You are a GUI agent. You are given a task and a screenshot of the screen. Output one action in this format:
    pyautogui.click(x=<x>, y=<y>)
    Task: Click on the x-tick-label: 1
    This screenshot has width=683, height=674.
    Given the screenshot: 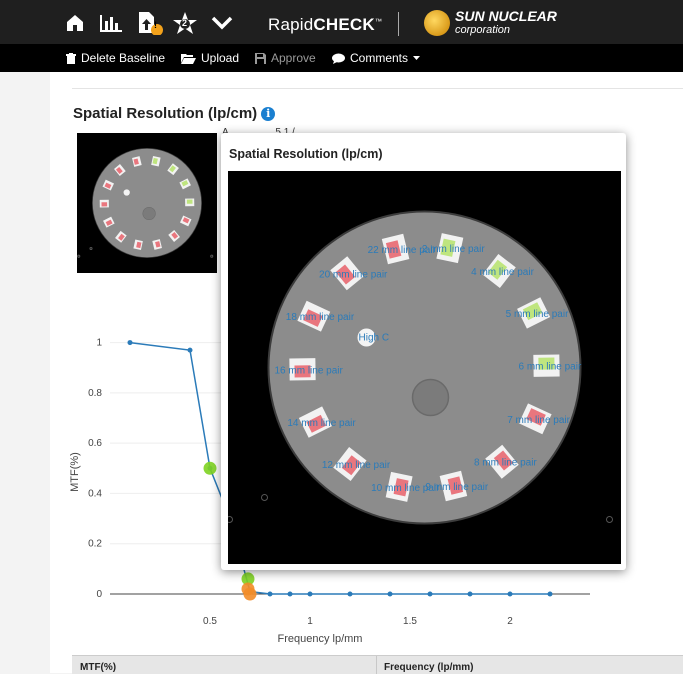 What is the action you would take?
    pyautogui.click(x=310, y=621)
    